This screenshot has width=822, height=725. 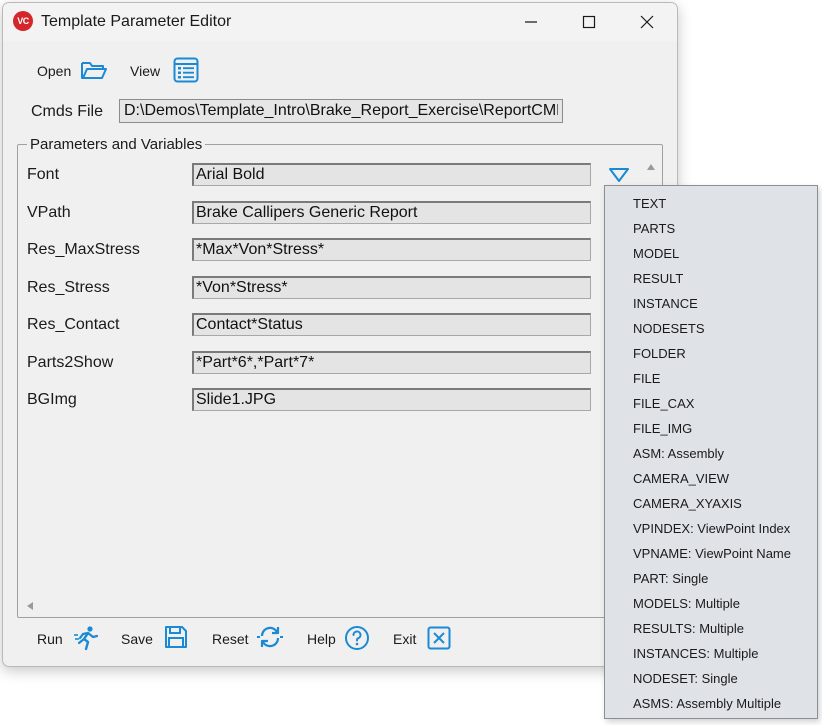 I want to click on dropdown-item: FOLDER, so click(x=659, y=353).